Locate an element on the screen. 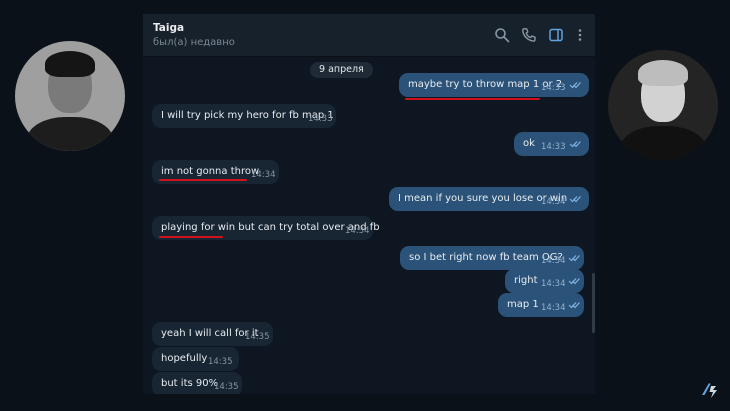 The image size is (730, 411). scrollbar-thumb is located at coordinates (593, 303).